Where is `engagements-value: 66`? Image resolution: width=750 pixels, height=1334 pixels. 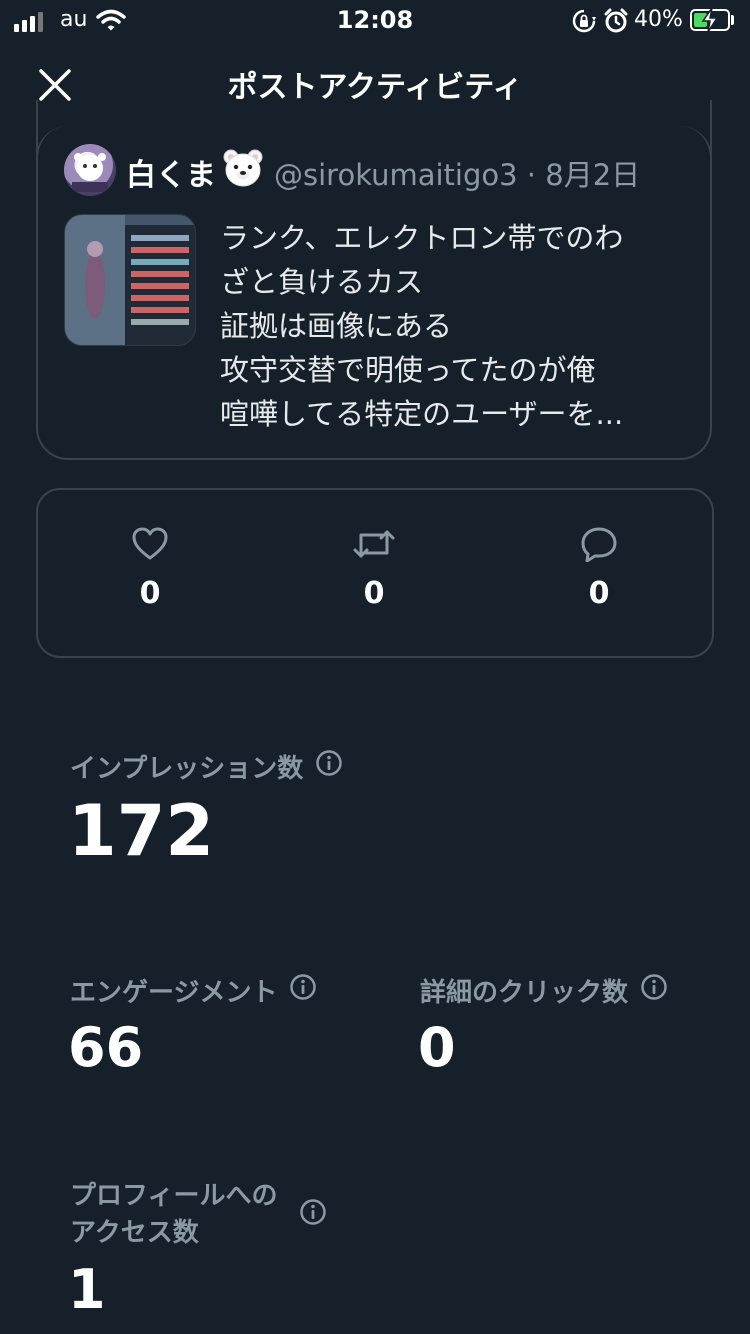
engagements-value: 66 is located at coordinates (106, 1047).